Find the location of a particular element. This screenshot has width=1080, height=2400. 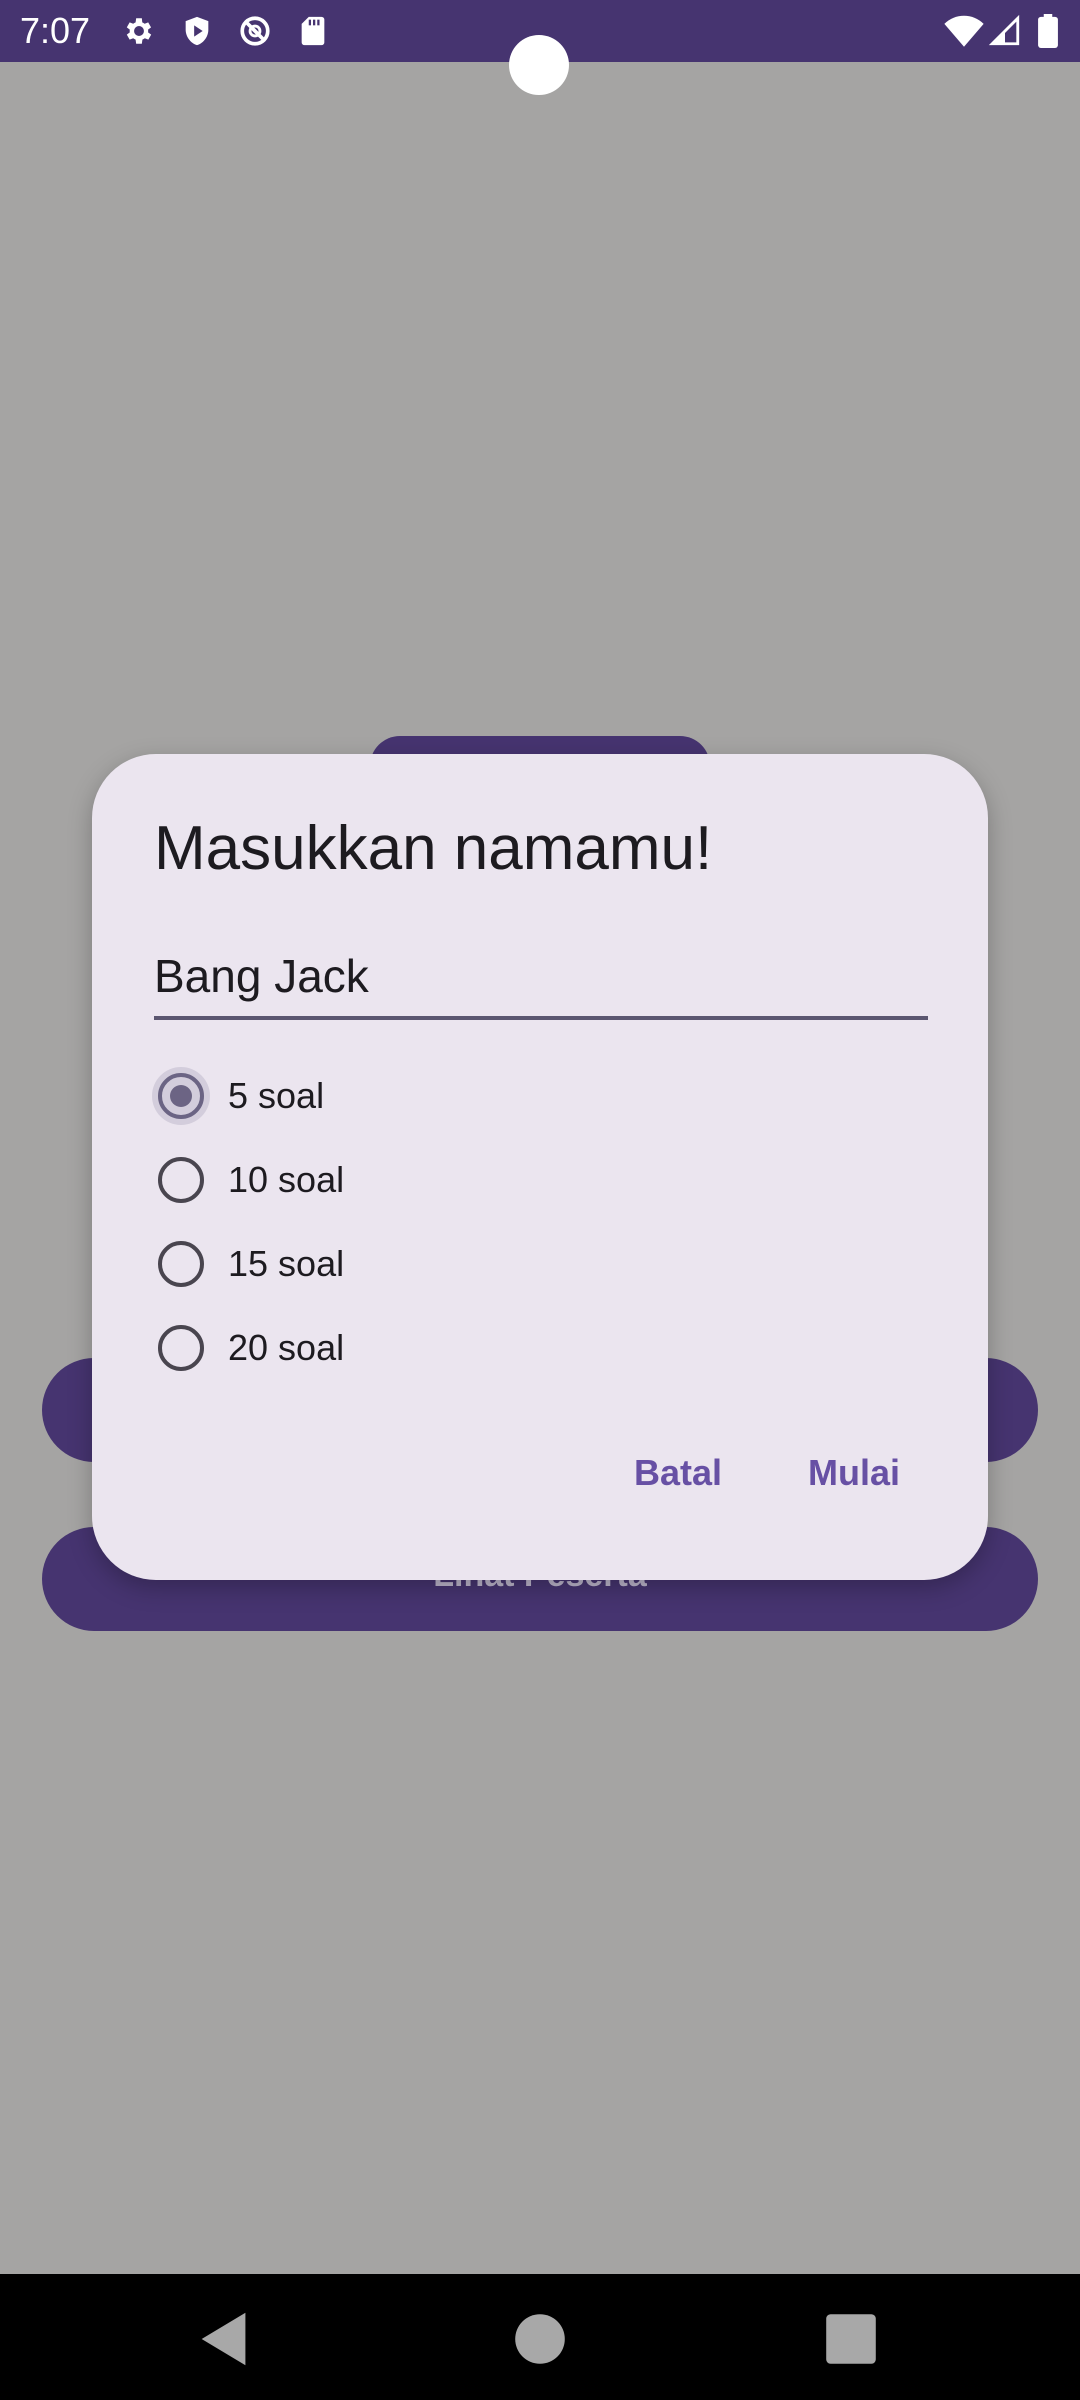

radio-option-5-soal: 5 soal is located at coordinates (505, 1096).